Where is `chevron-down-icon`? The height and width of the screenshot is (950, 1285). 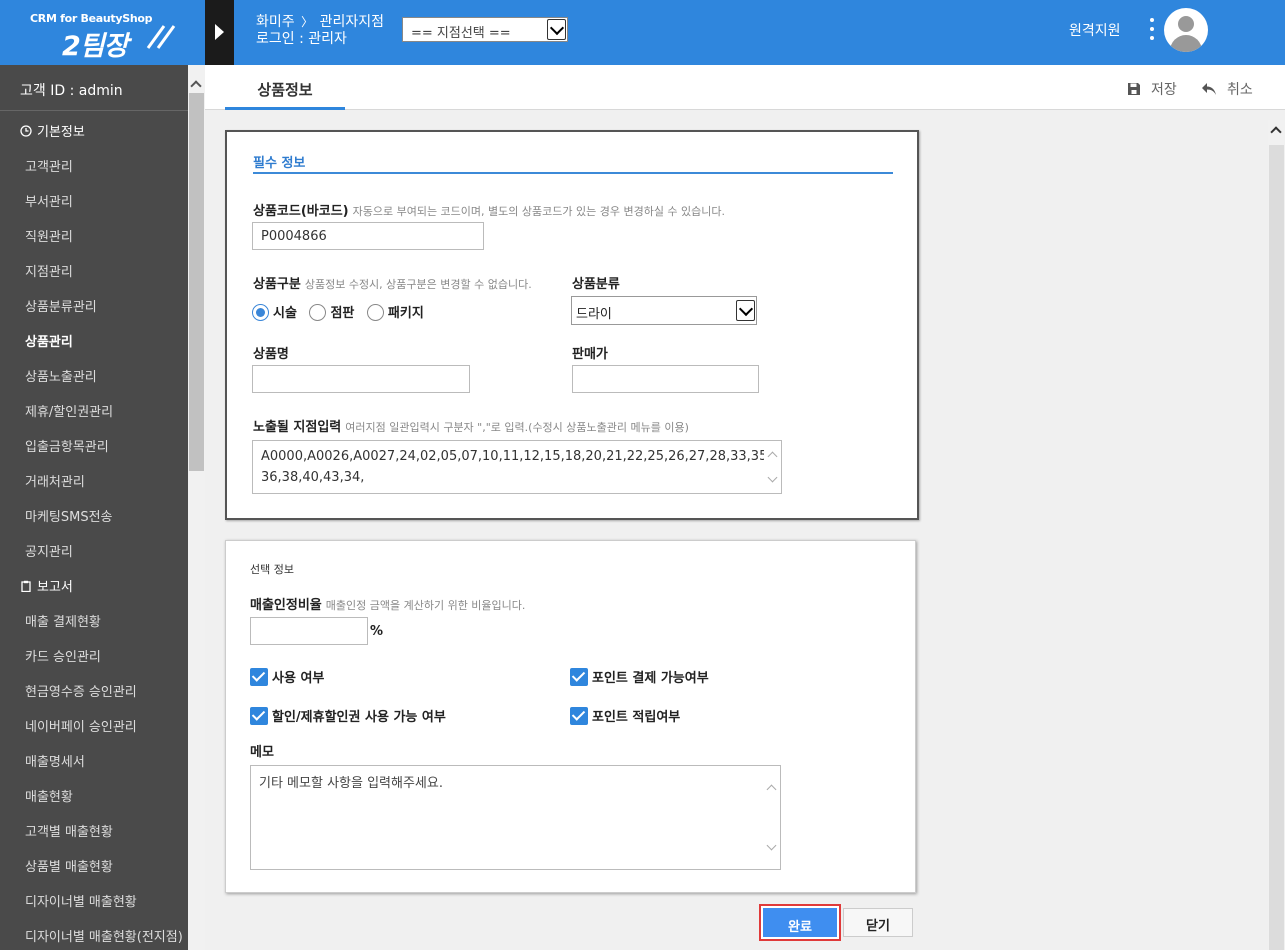 chevron-down-icon is located at coordinates (745, 310).